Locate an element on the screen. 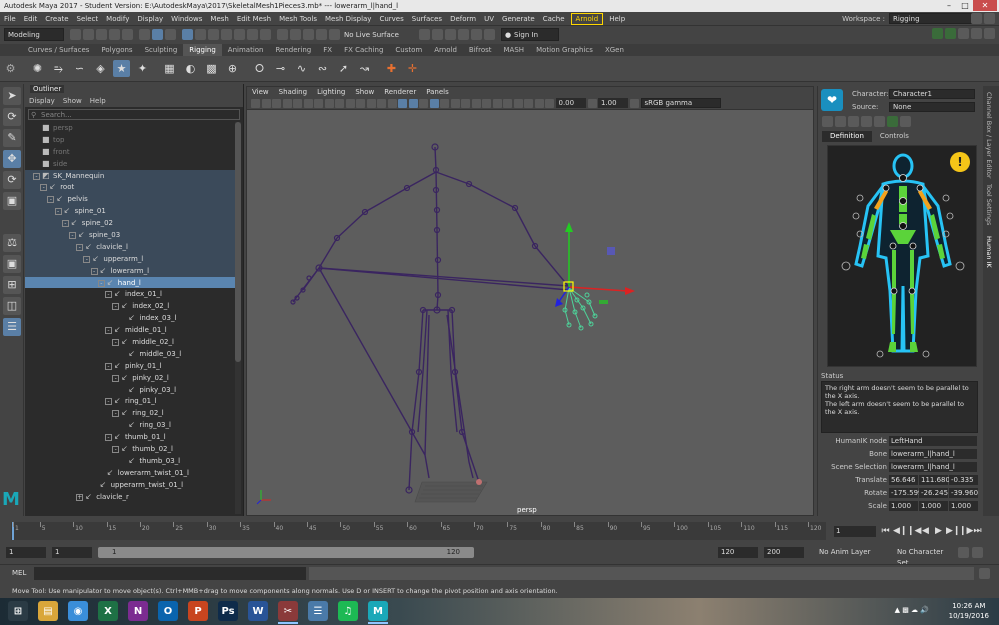 The width and height of the screenshot is (999, 625). auto-key-icon is located at coordinates (963, 552).